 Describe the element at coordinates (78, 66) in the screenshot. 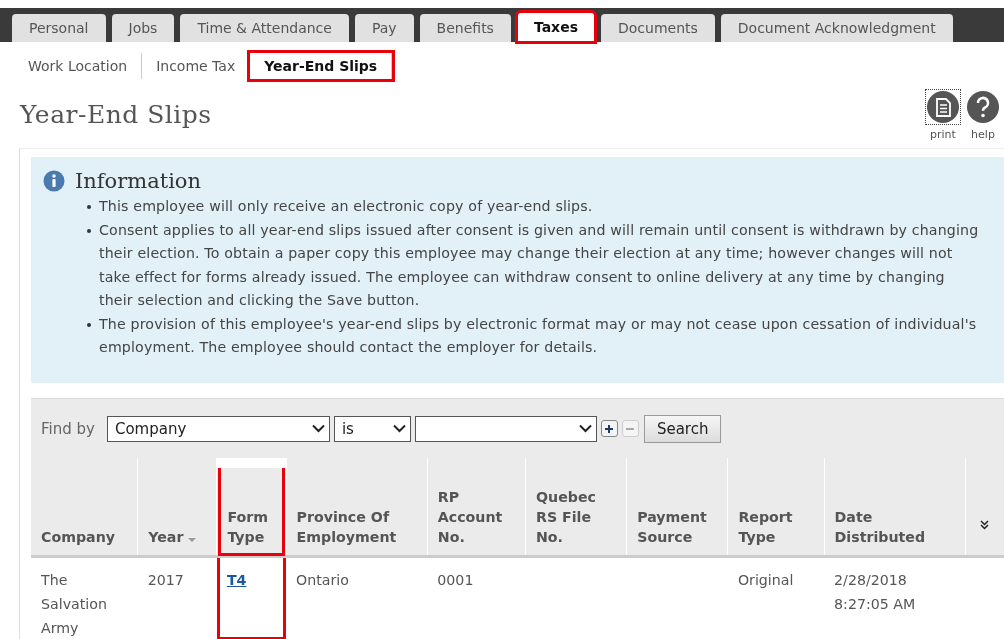

I see `subtab: Work Location` at that location.